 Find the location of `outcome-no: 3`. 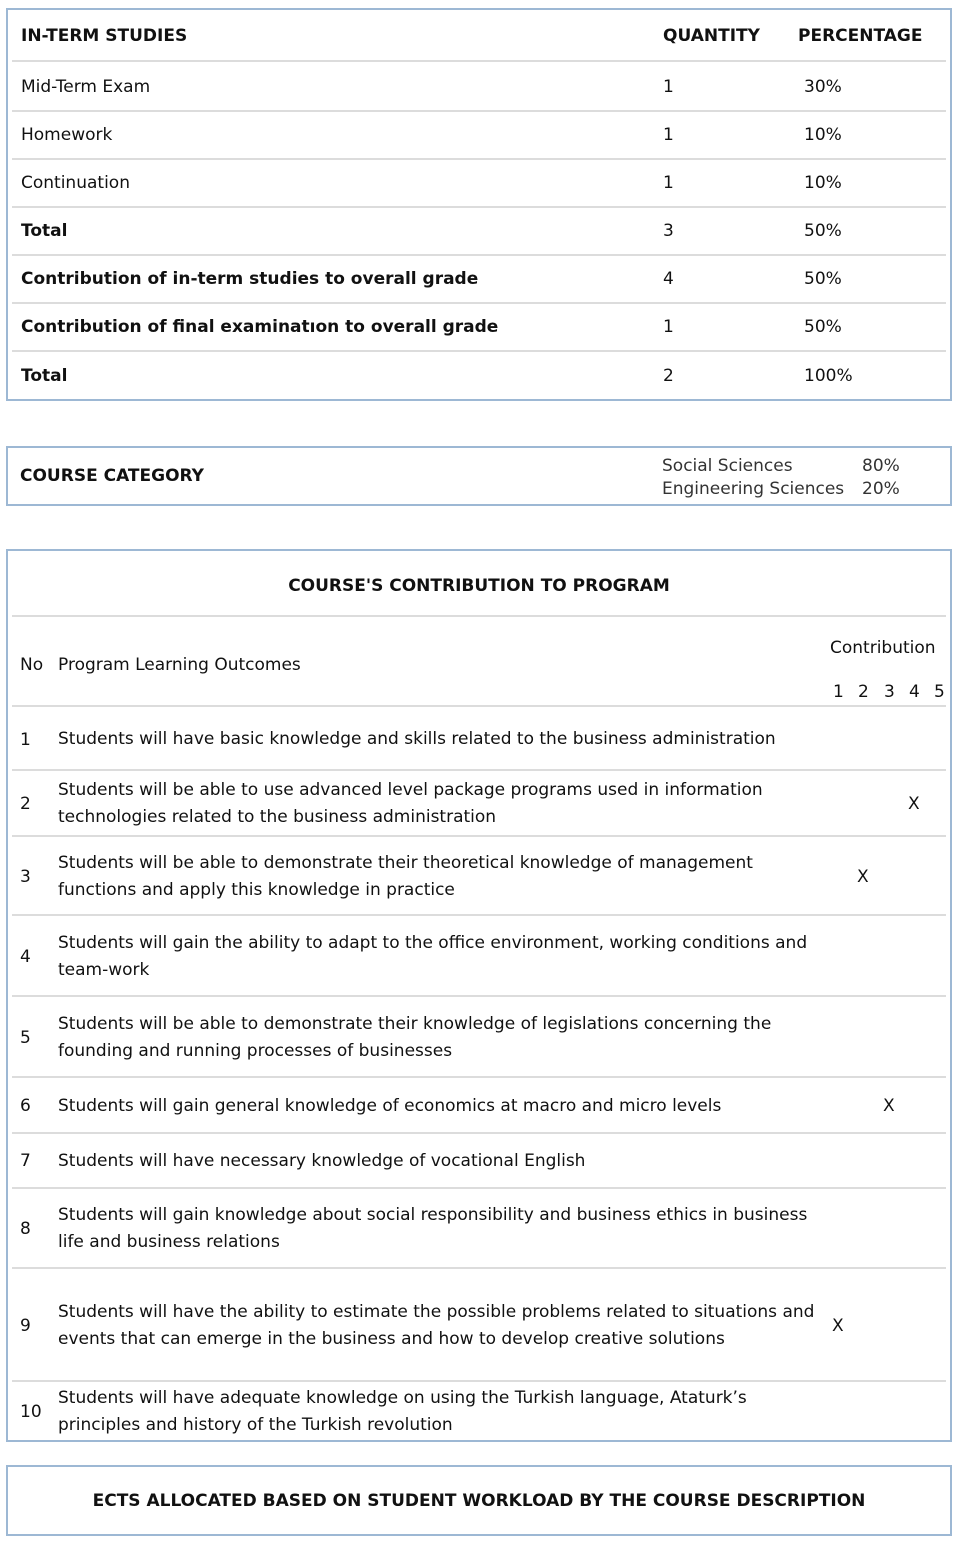

outcome-no: 3 is located at coordinates (25, 876).